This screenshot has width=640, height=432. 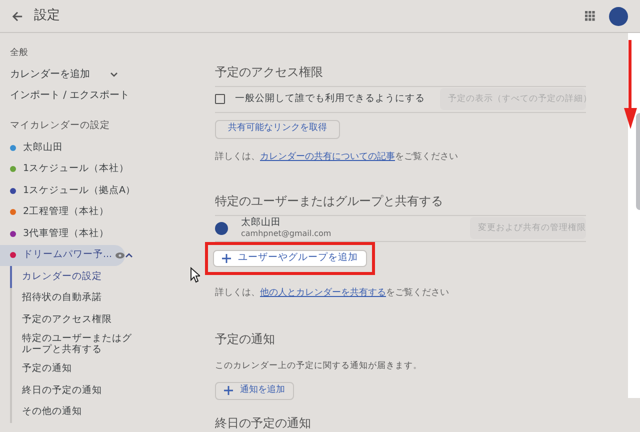 What do you see at coordinates (129, 255) in the screenshot?
I see `chevron-up-icon` at bounding box center [129, 255].